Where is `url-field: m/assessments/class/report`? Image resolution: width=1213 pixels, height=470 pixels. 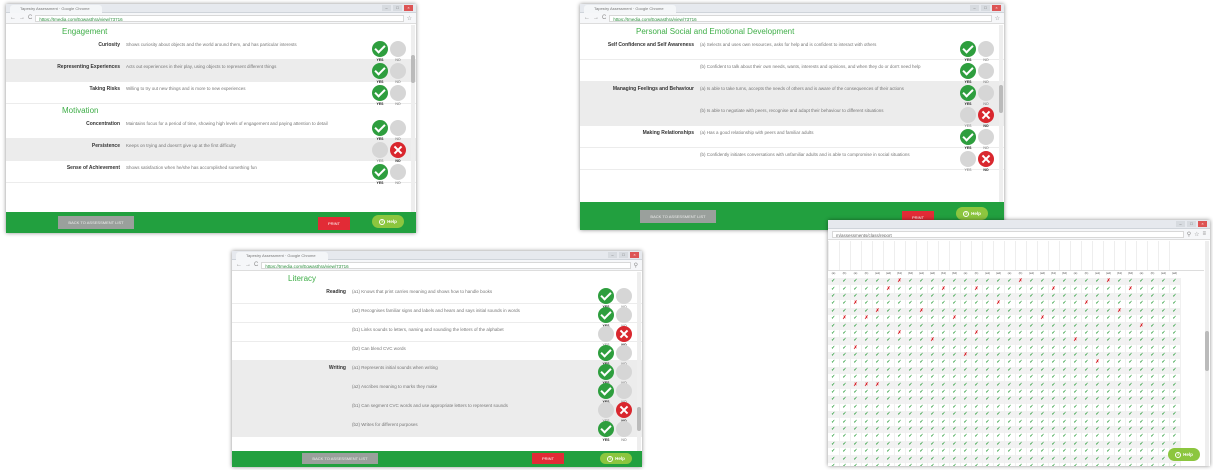 url-field: m/assessments/class/report is located at coordinates (1008, 234).